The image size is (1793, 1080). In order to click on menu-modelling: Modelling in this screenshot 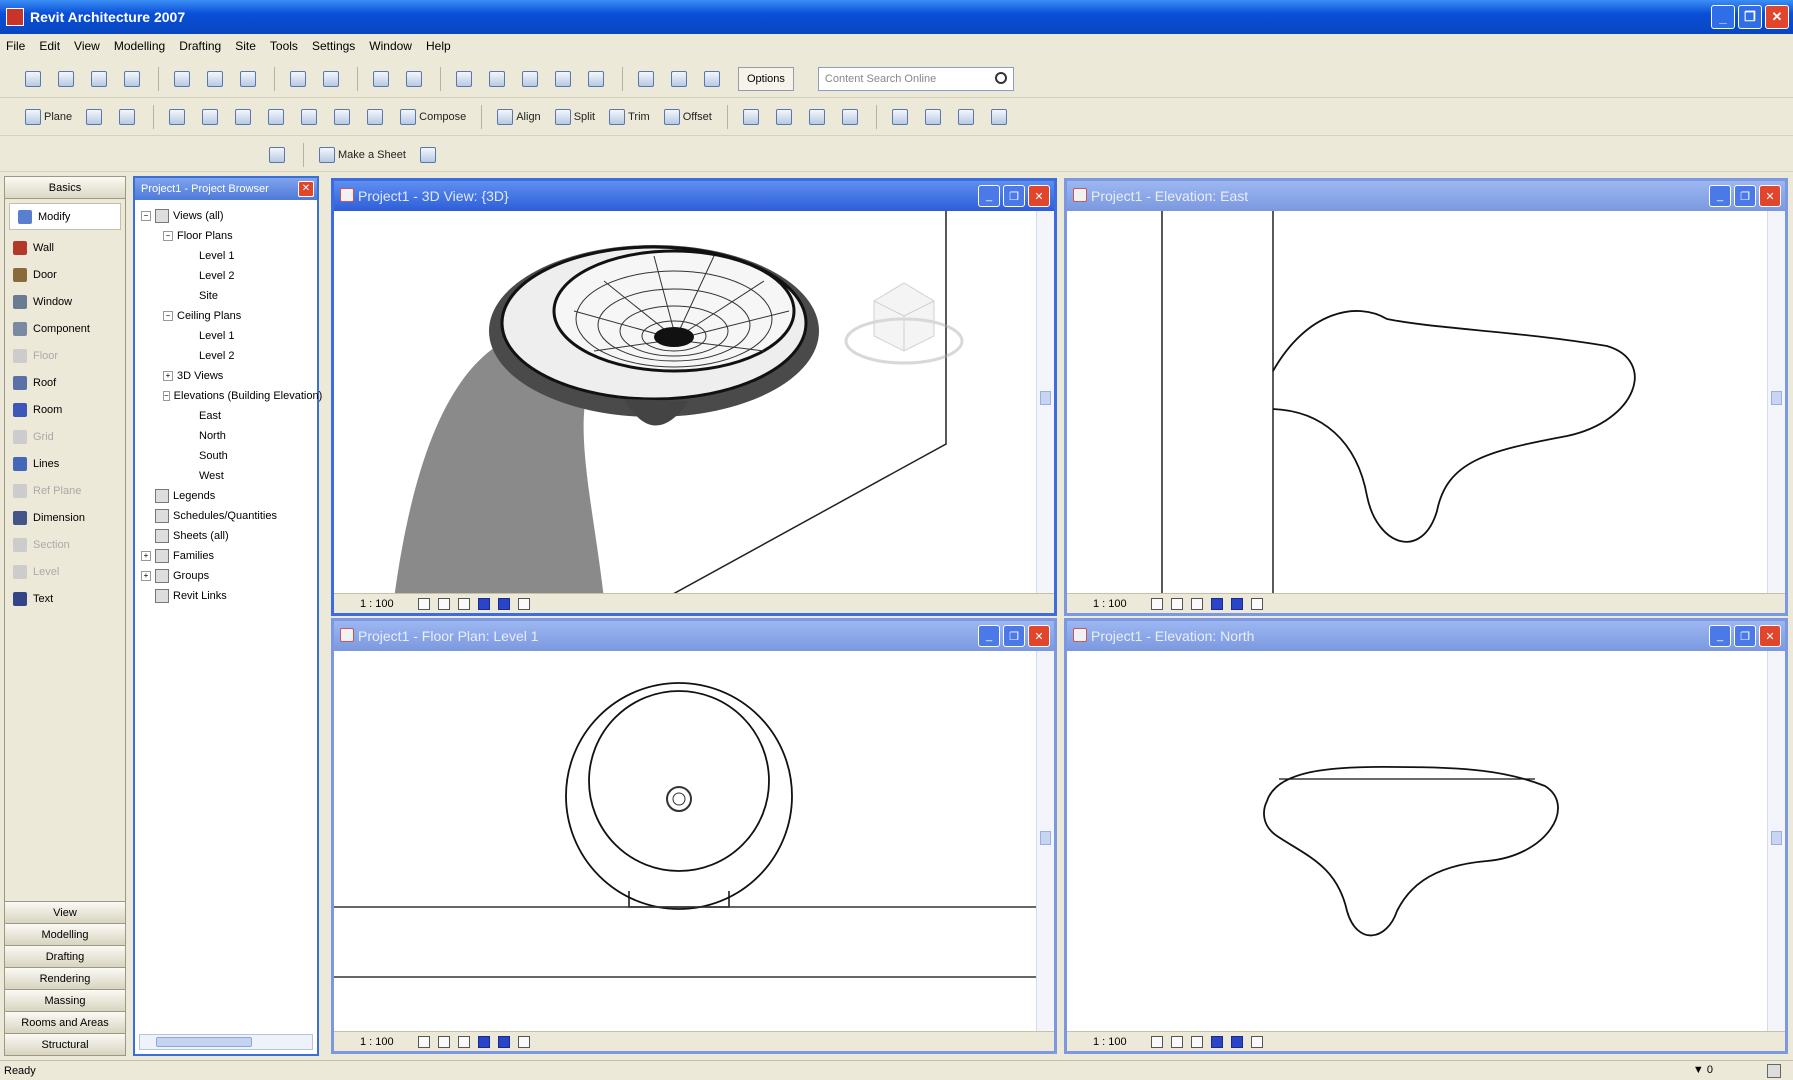, I will do `click(139, 46)`.